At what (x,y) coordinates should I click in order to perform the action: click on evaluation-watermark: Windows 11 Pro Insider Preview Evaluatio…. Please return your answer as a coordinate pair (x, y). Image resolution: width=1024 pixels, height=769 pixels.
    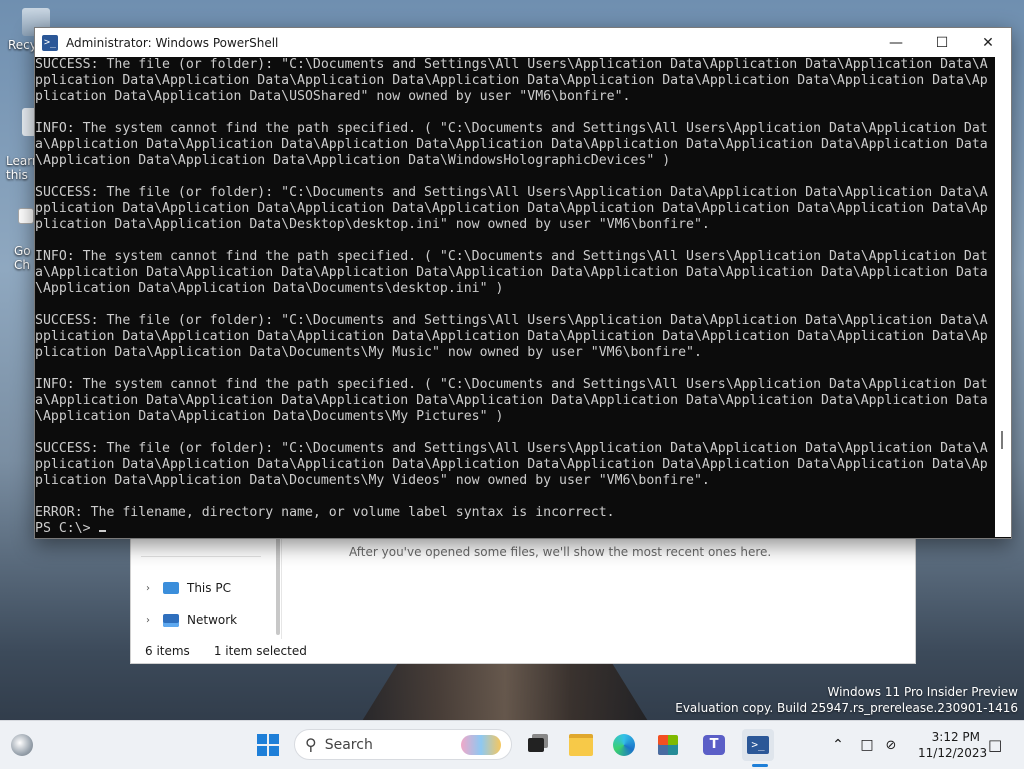
    Looking at the image, I should click on (846, 700).